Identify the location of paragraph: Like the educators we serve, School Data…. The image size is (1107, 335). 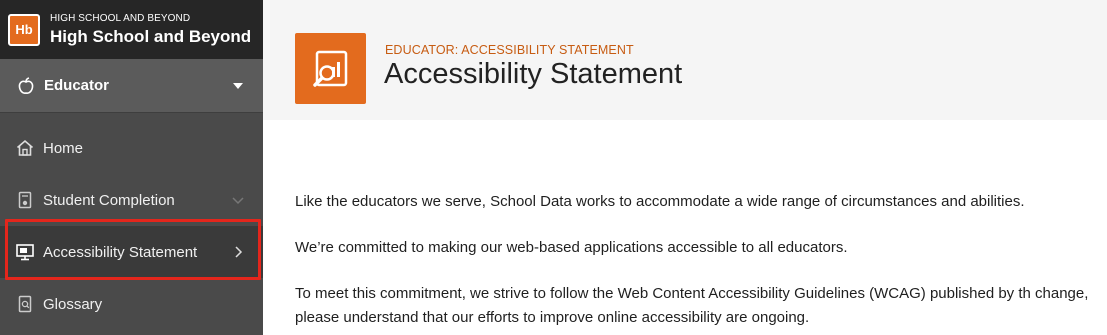
(660, 201).